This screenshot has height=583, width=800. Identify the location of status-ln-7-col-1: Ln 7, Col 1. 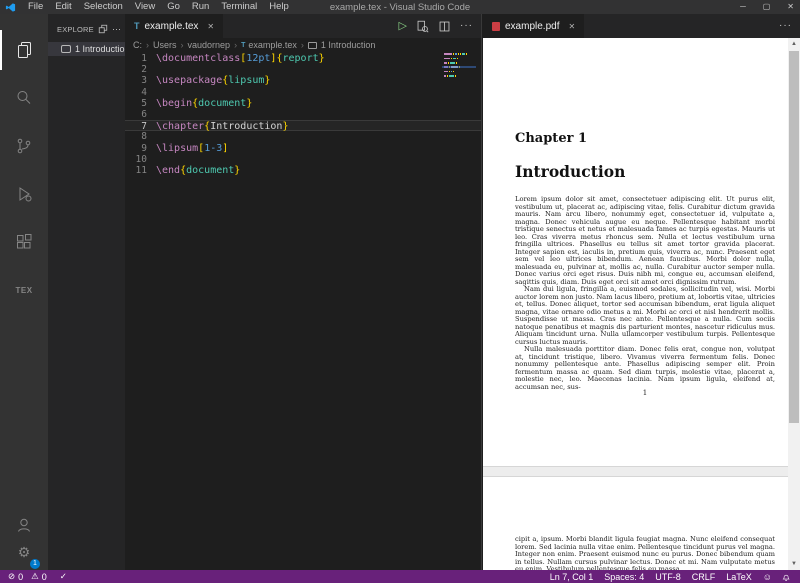
(572, 577).